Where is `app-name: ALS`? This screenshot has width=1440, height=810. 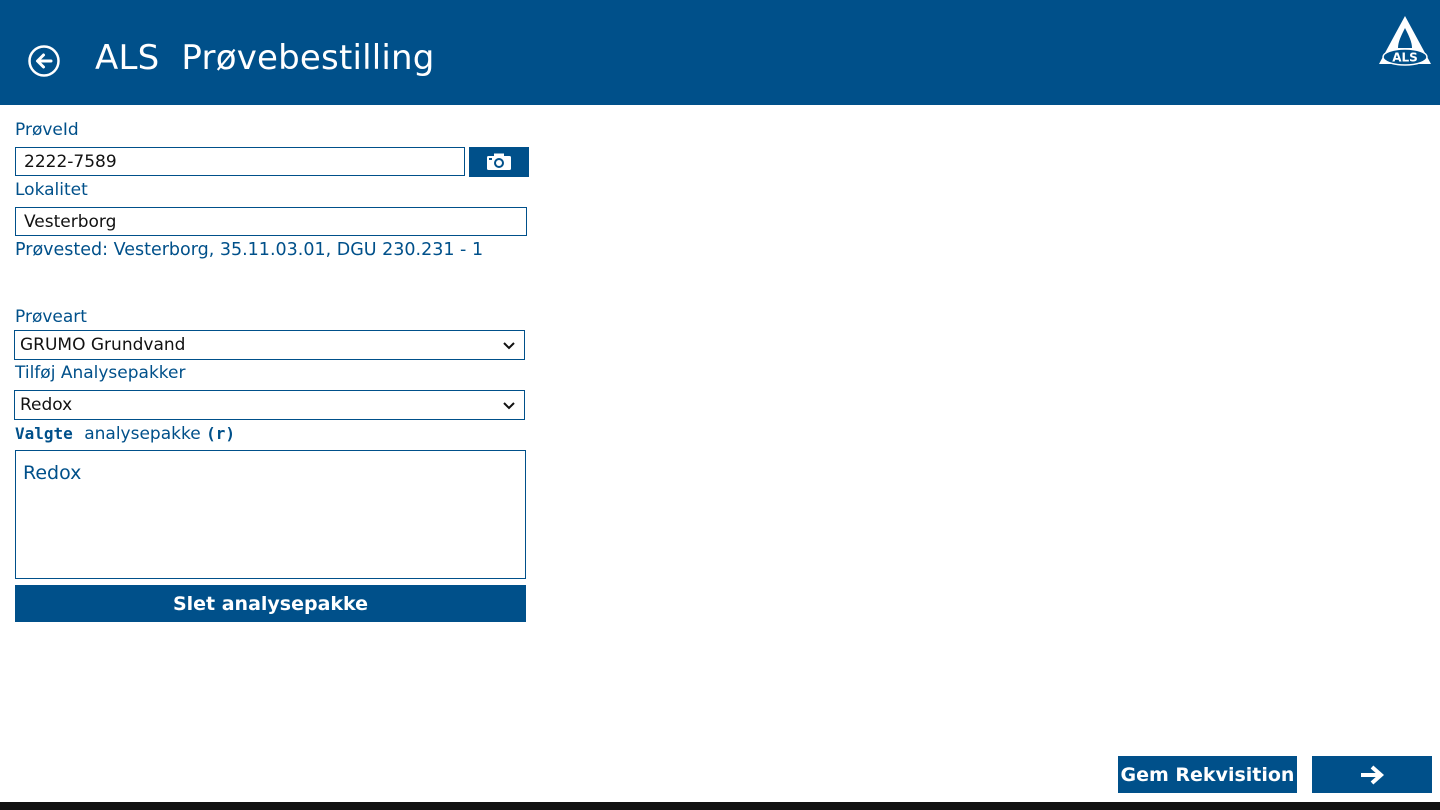
app-name: ALS is located at coordinates (127, 58).